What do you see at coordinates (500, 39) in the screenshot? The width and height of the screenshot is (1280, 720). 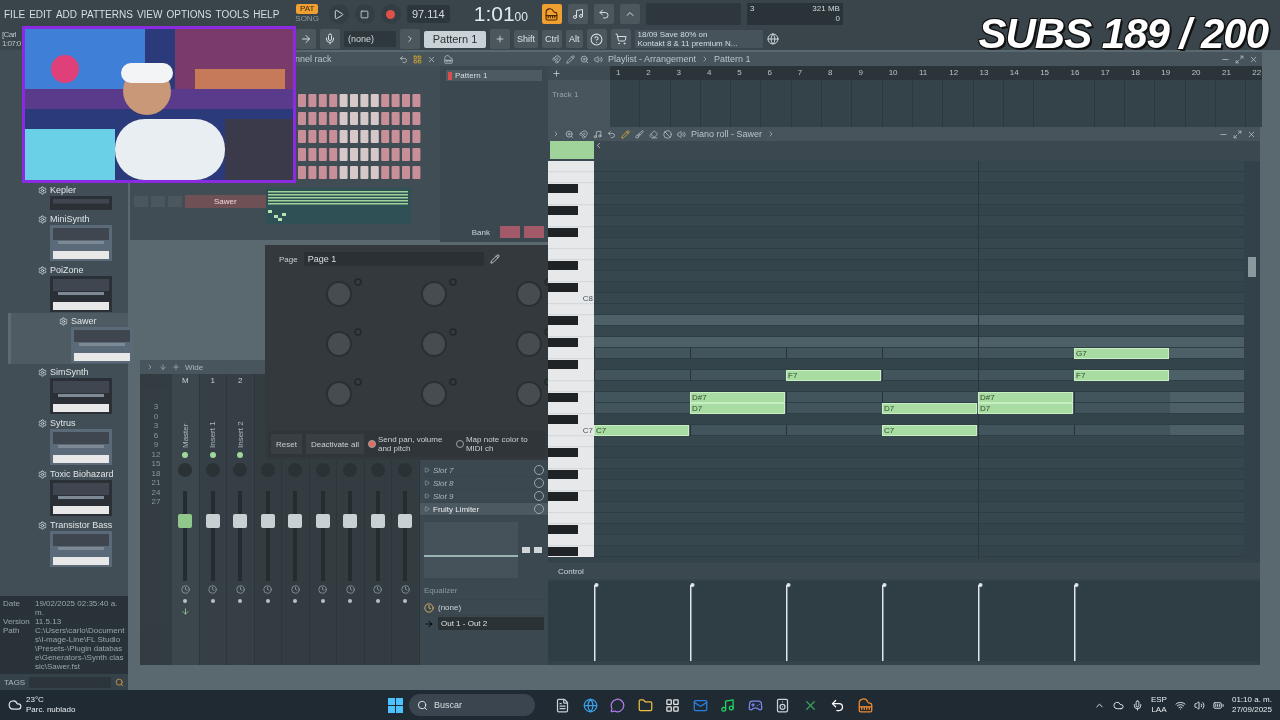 I see `add-pattern-button` at bounding box center [500, 39].